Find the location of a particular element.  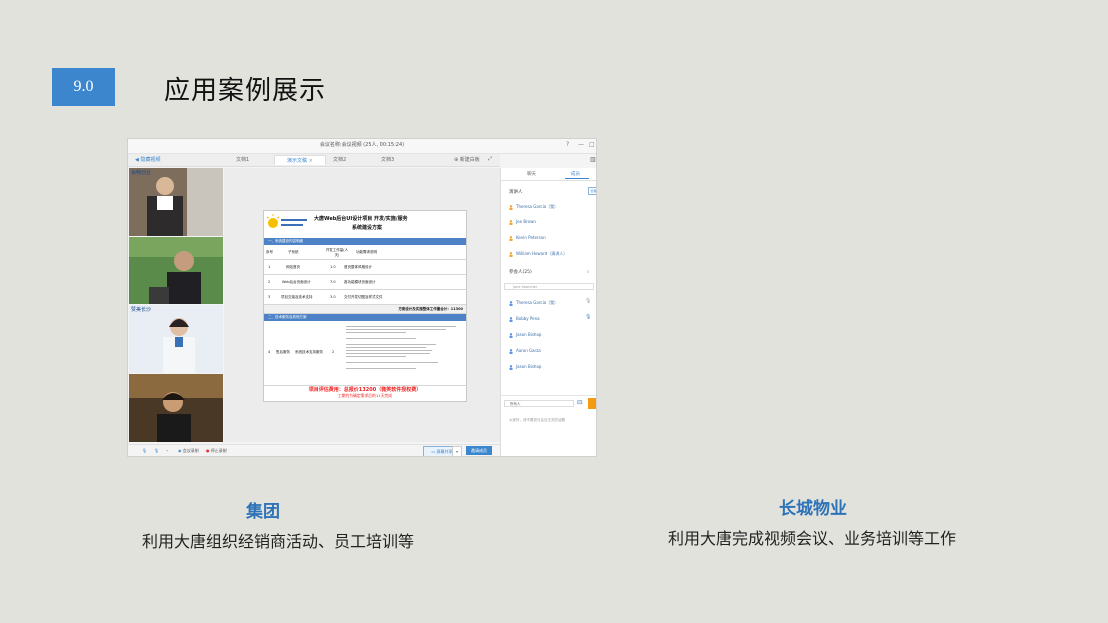

tab-members: 成员 is located at coordinates (575, 174).